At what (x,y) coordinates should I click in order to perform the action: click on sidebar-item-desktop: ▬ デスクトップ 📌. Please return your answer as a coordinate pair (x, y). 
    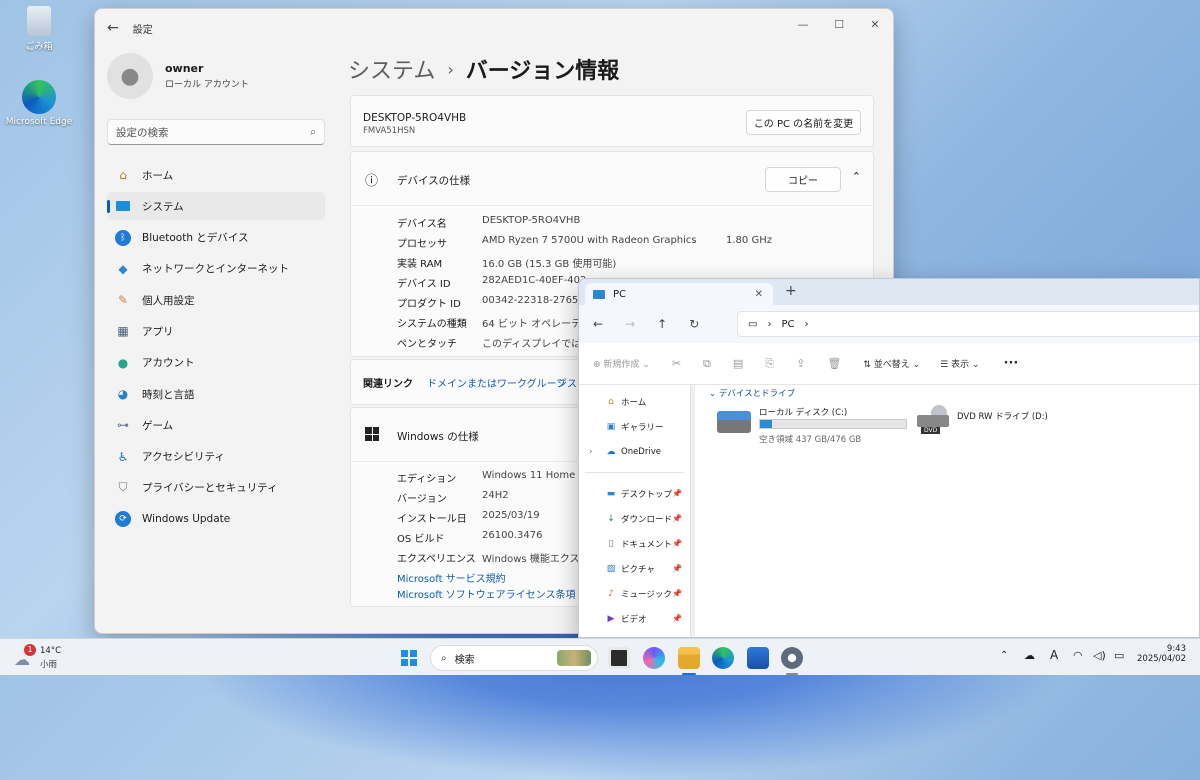
    Looking at the image, I should click on (634, 493).